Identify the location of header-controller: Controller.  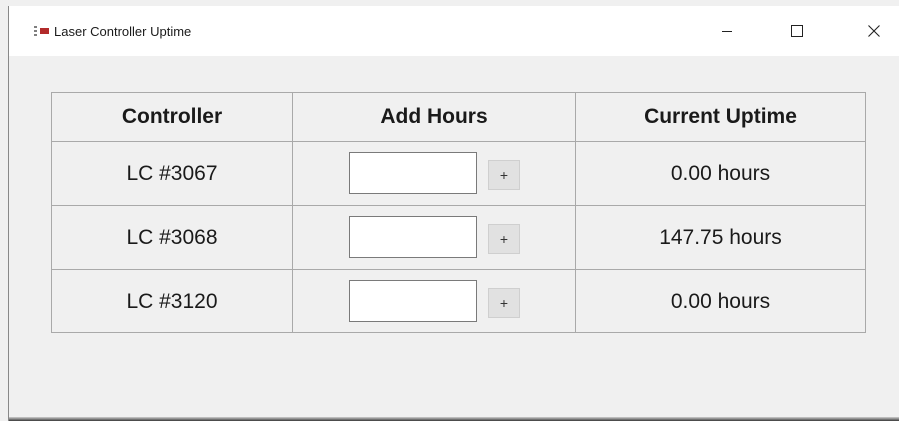
(172, 117).